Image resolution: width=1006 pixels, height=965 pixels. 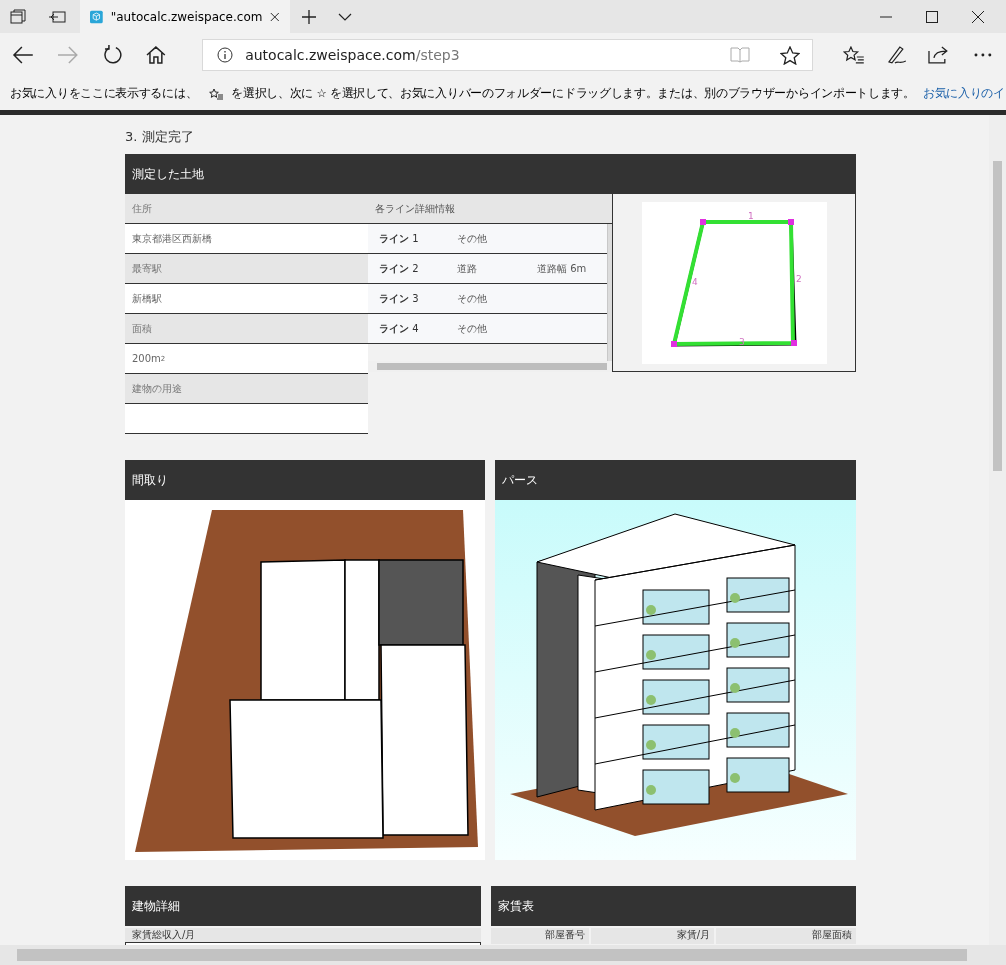 What do you see at coordinates (104, 93) in the screenshot?
I see `favorites-hint-text: お気に入りをここに表示するには、` at bounding box center [104, 93].